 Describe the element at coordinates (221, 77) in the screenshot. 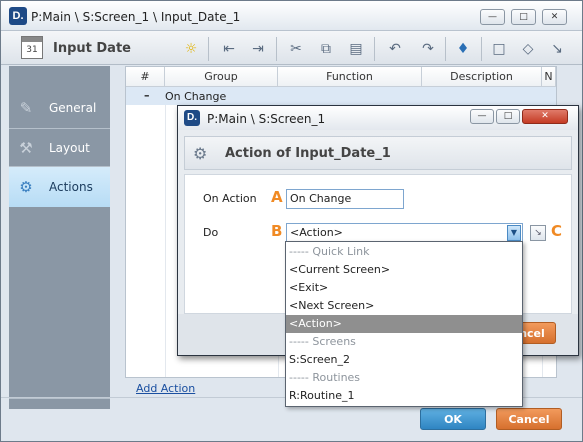

I see `column-header-group: Group` at that location.